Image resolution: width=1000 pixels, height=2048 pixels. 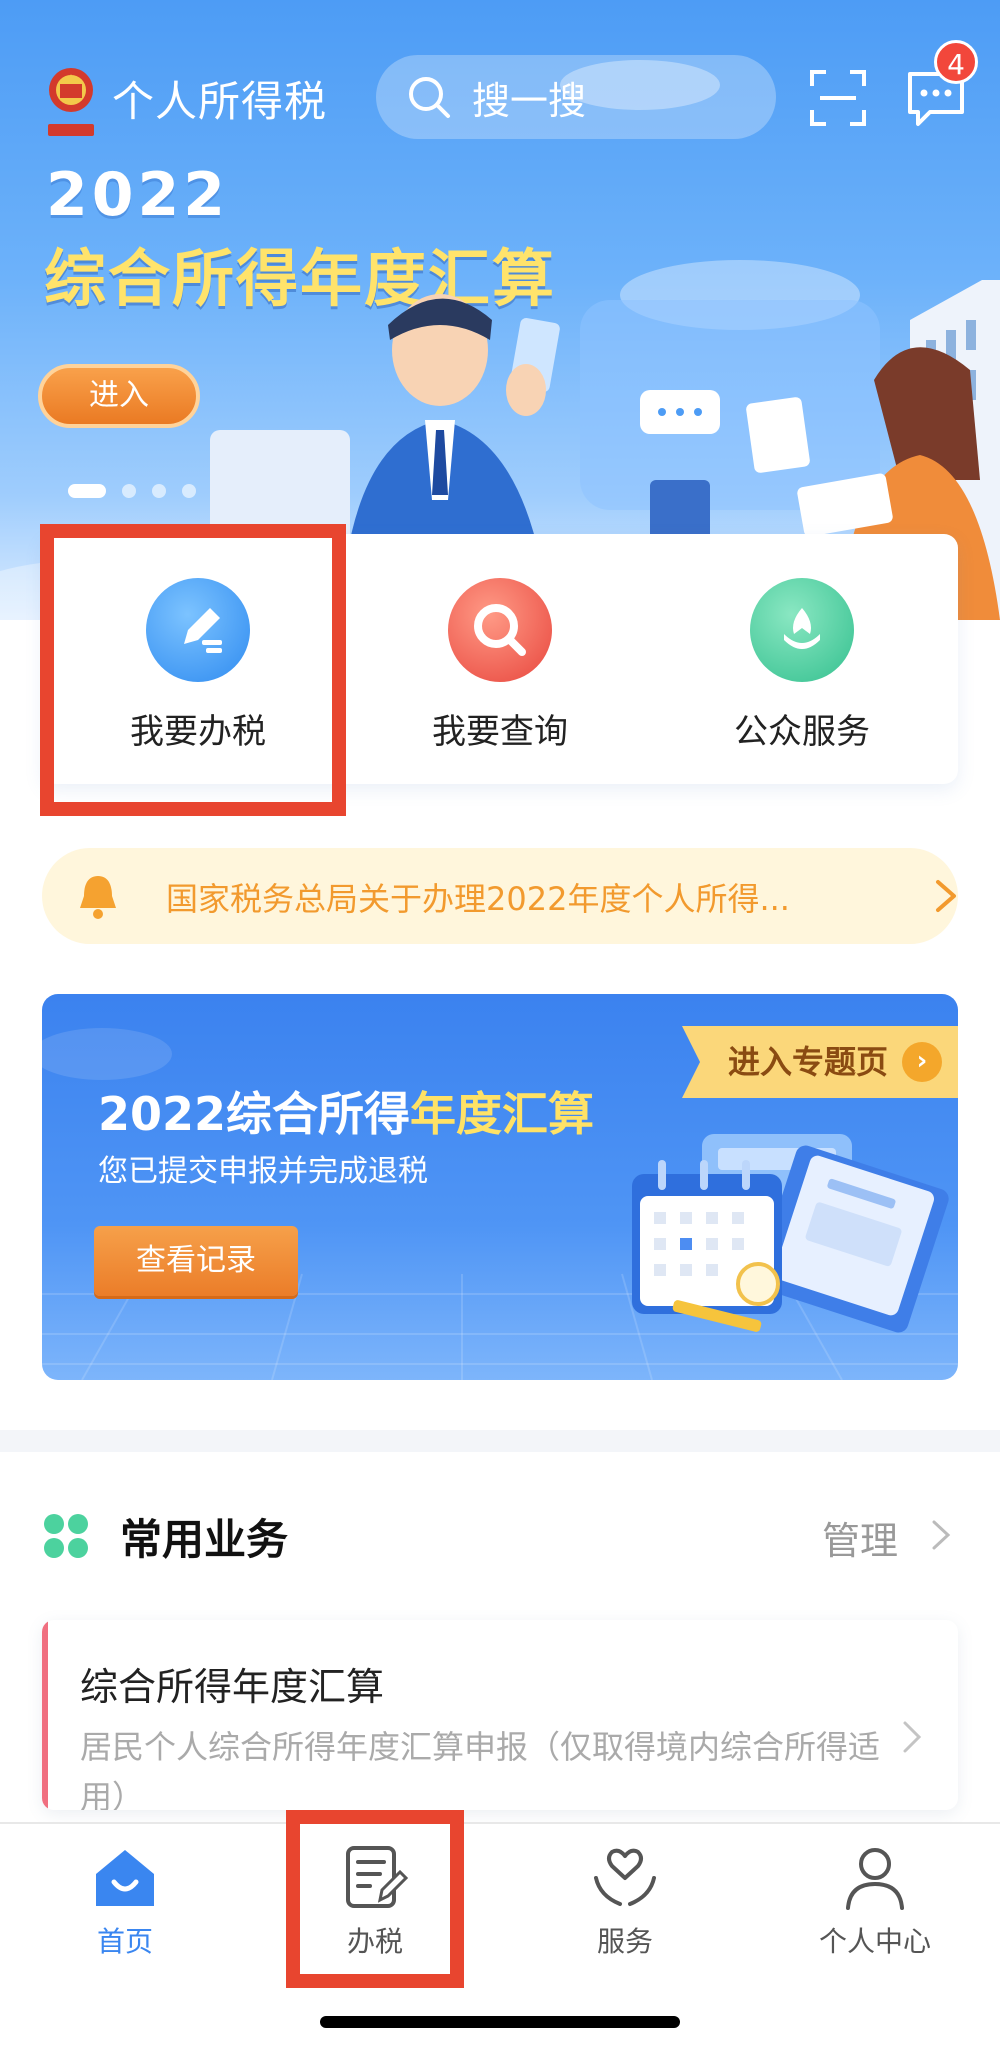 What do you see at coordinates (838, 98) in the screenshot?
I see `scan-icon` at bounding box center [838, 98].